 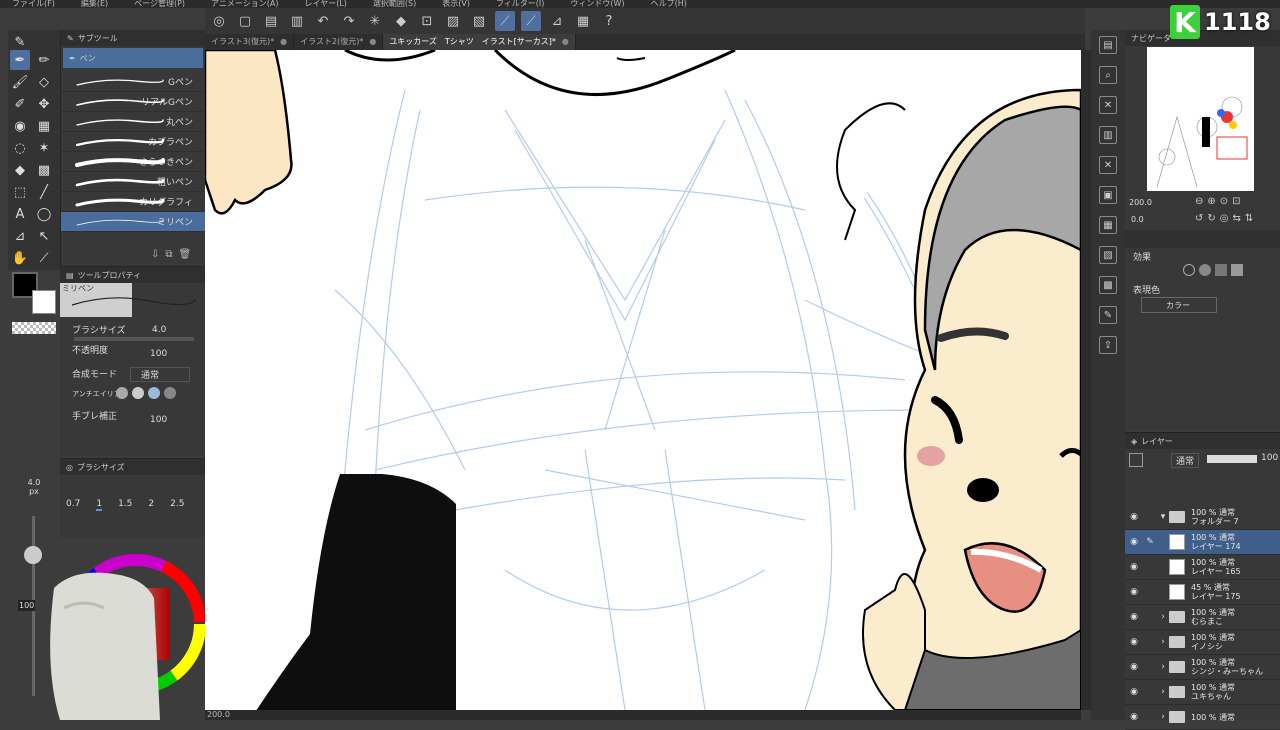 What do you see at coordinates (1108, 345) in the screenshot?
I see `export-icon: ⇪` at bounding box center [1108, 345].